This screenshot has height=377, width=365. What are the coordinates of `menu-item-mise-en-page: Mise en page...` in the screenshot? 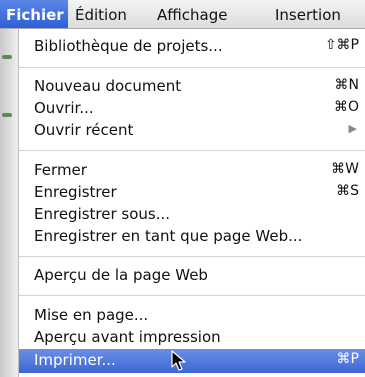 It's located at (192, 316).